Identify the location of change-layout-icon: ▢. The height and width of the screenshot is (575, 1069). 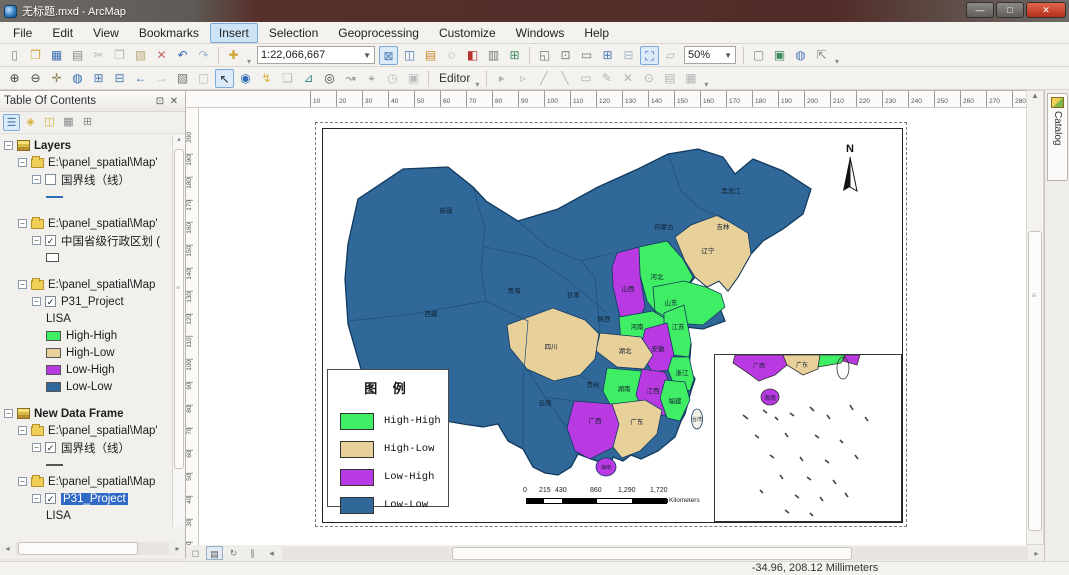
(758, 55).